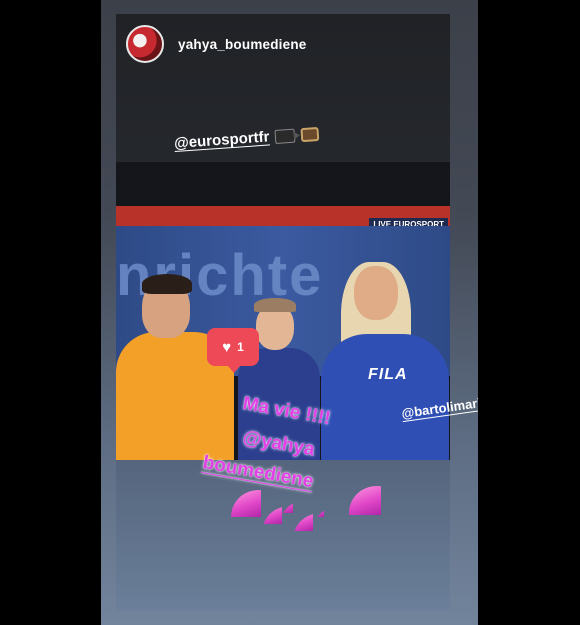 Image resolution: width=580 pixels, height=625 pixels. What do you see at coordinates (310, 134) in the screenshot?
I see `television-icon` at bounding box center [310, 134].